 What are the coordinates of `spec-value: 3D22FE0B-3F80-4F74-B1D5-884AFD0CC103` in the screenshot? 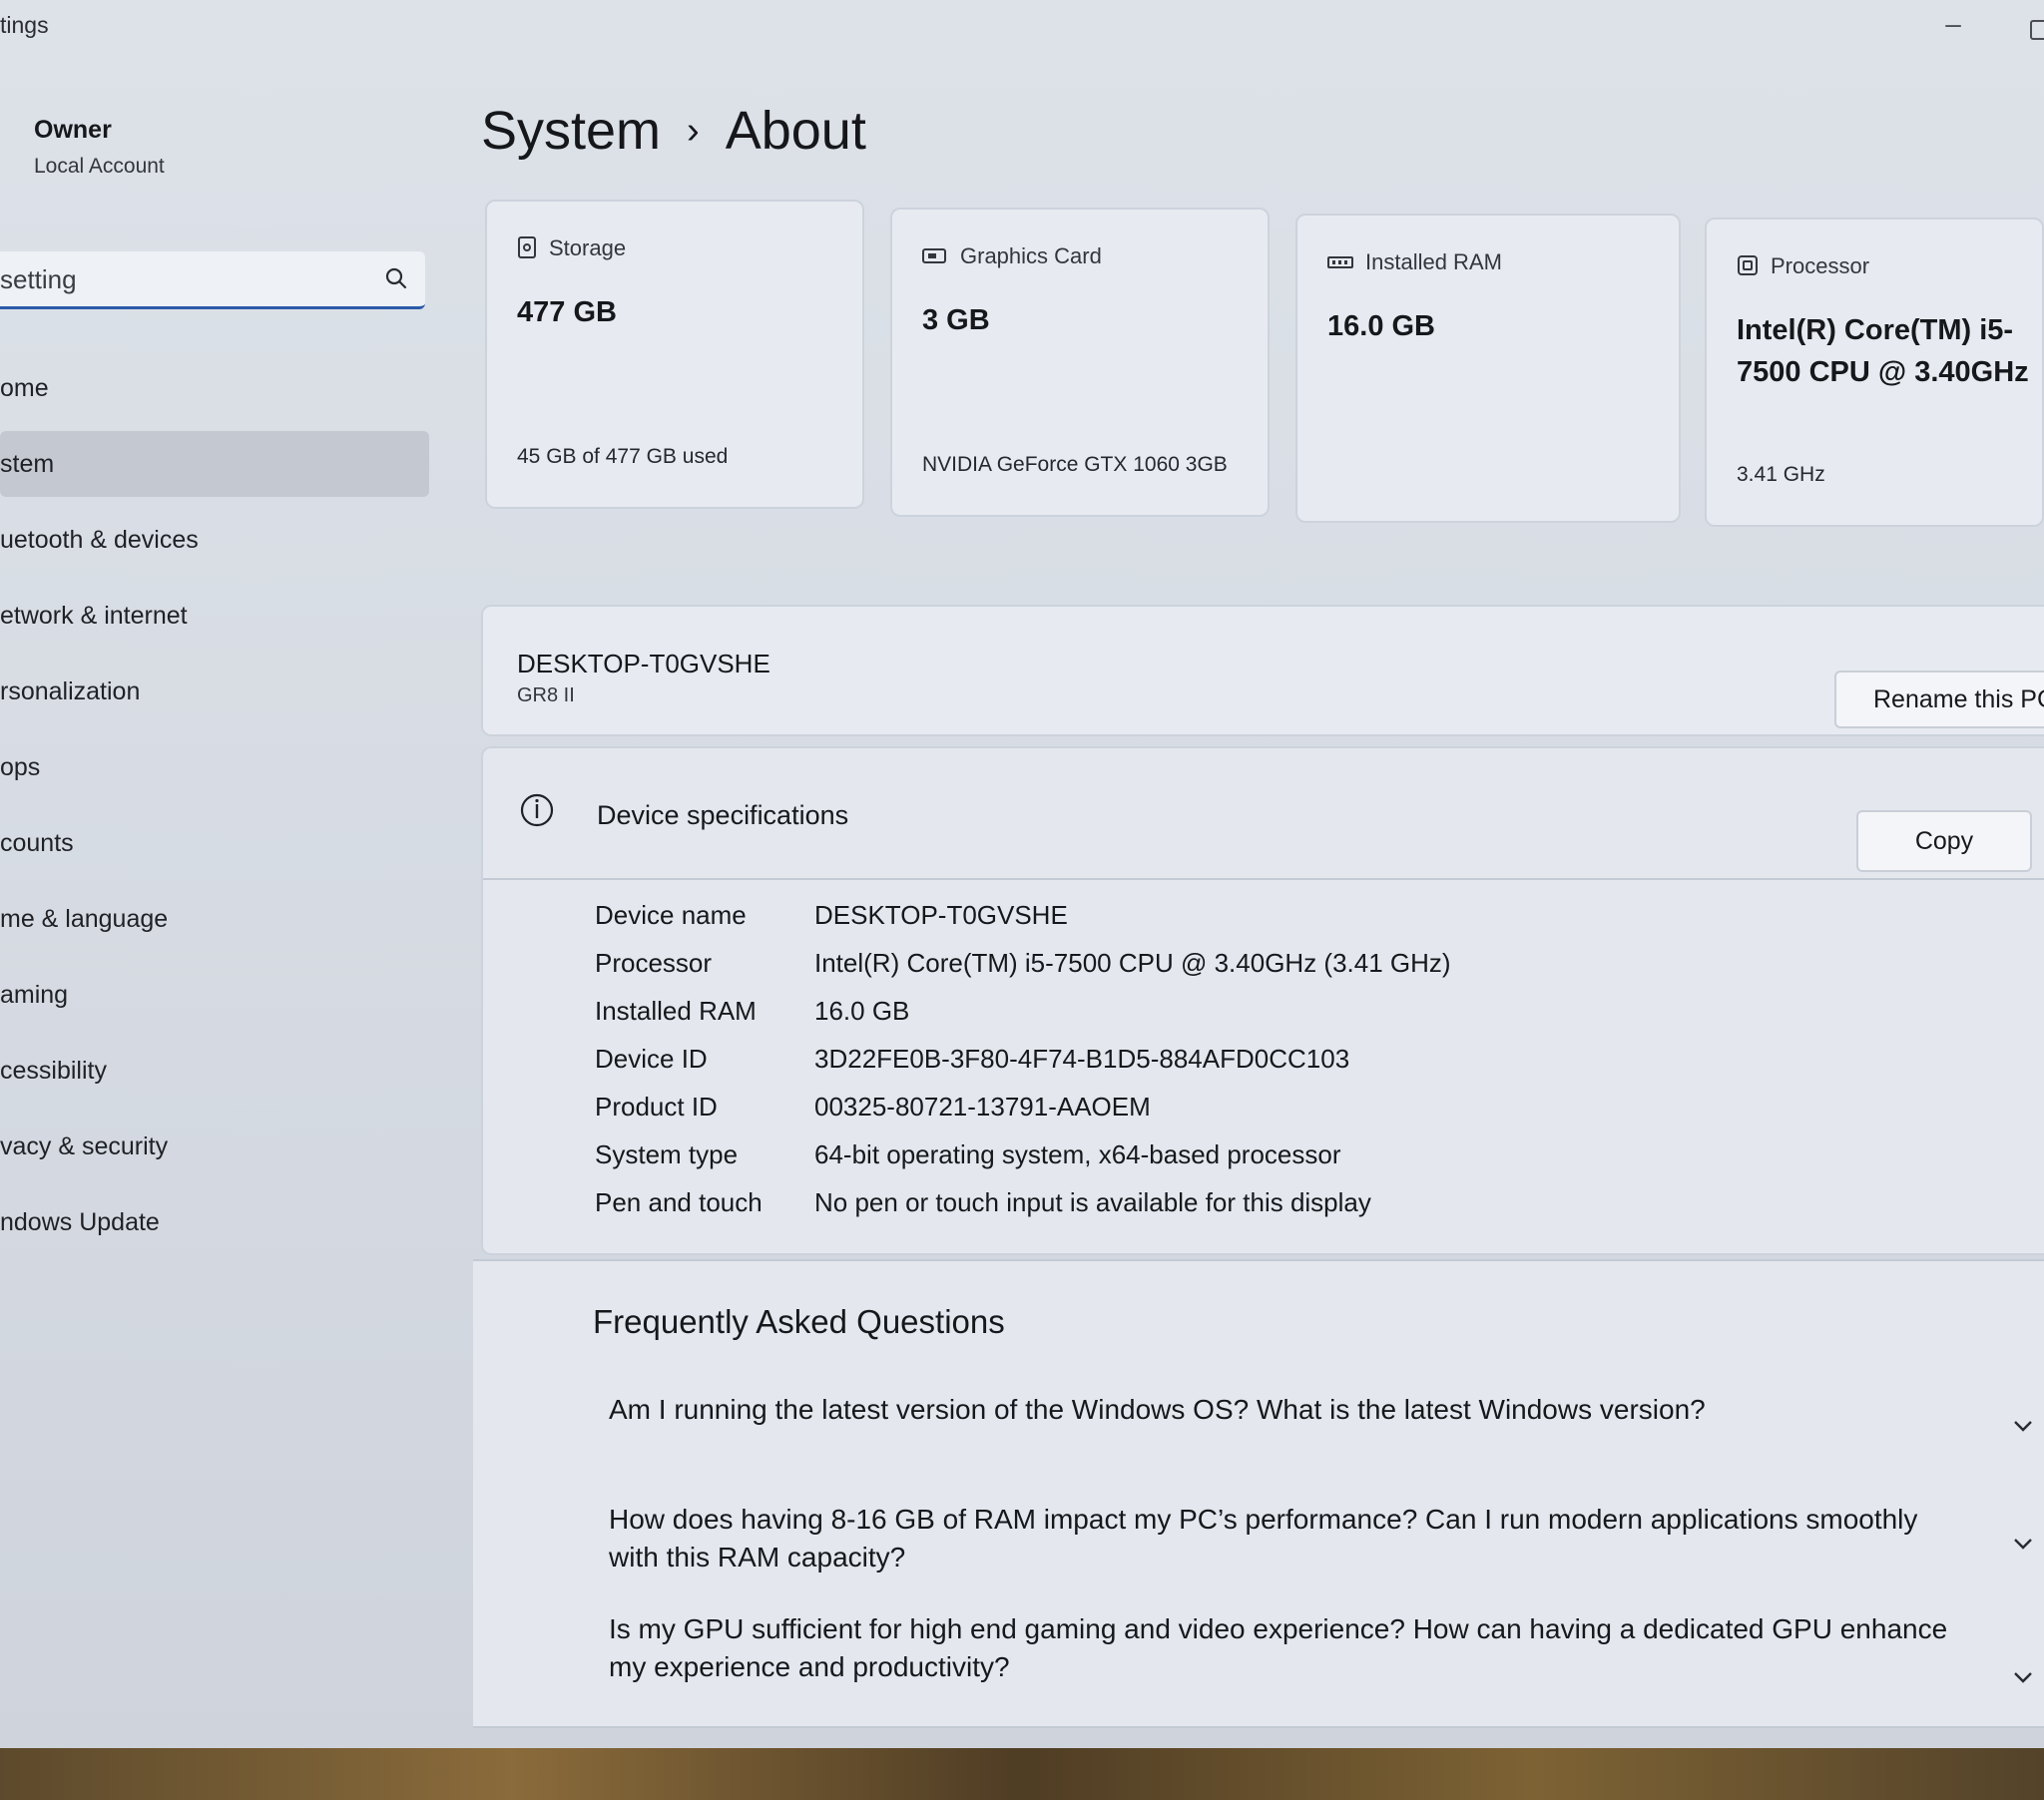 It's located at (1082, 1059).